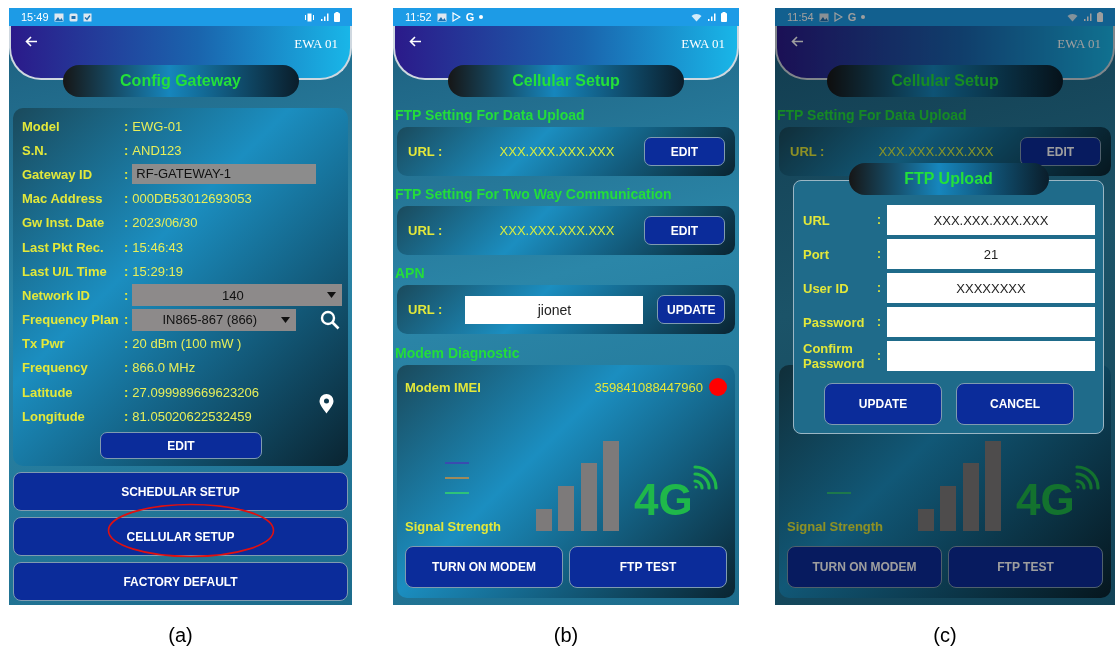 The height and width of the screenshot is (650, 1115). I want to click on search-icon, so click(330, 319).